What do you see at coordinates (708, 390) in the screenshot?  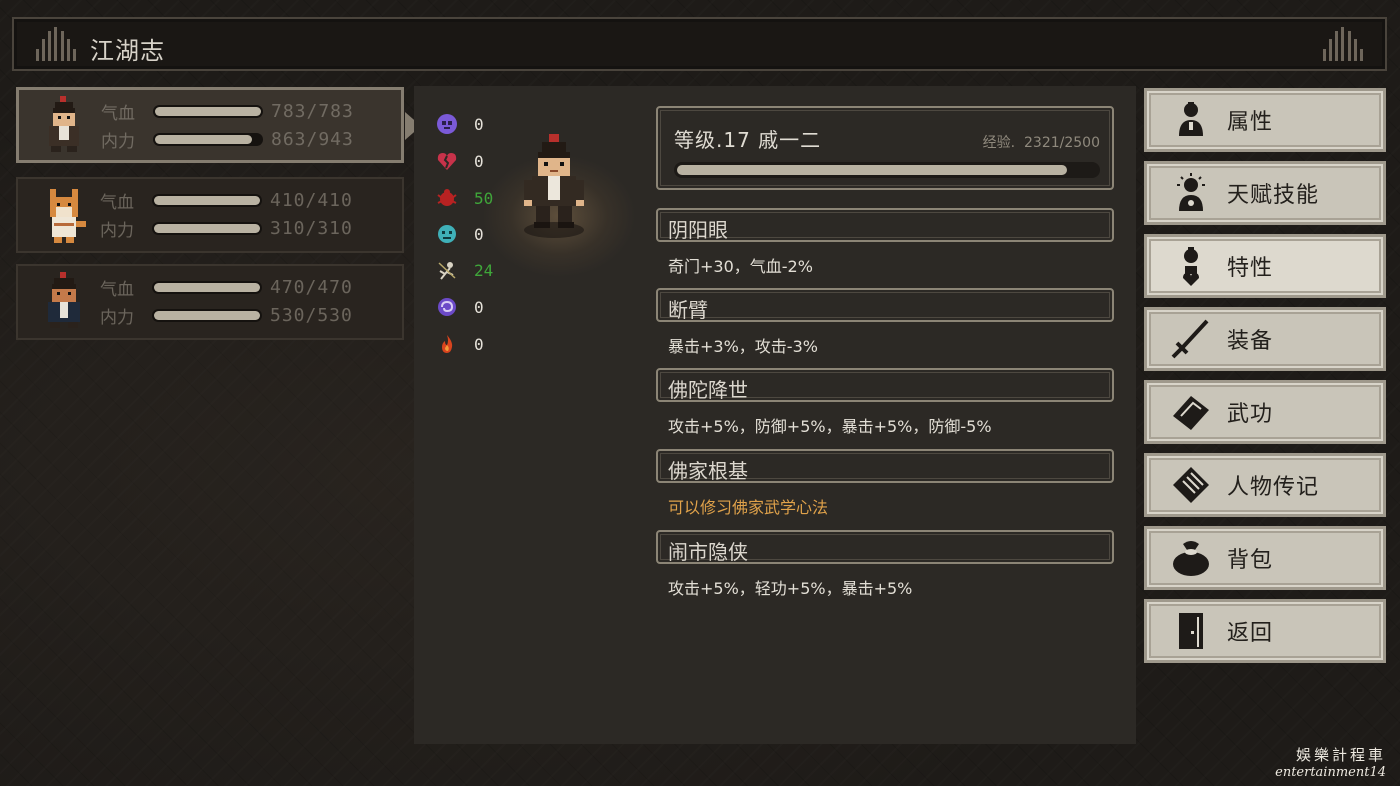 I see `trait-name: 佛陀降世` at bounding box center [708, 390].